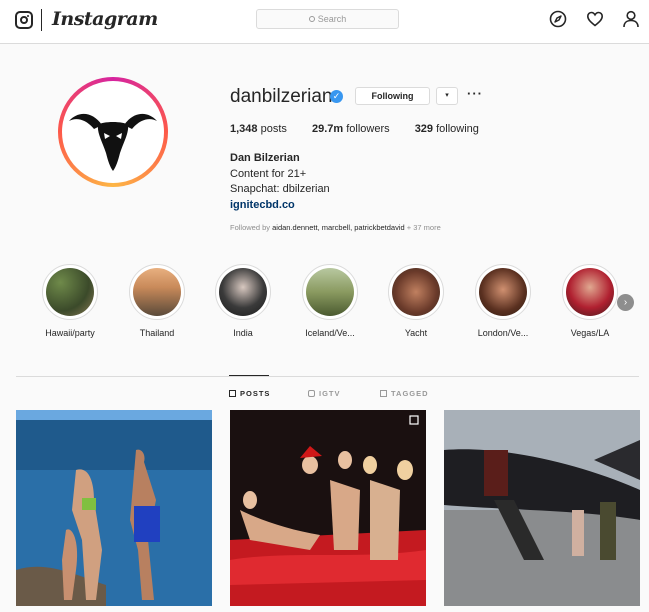 Image resolution: width=649 pixels, height=612 pixels. I want to click on post-image-jet, so click(542, 508).